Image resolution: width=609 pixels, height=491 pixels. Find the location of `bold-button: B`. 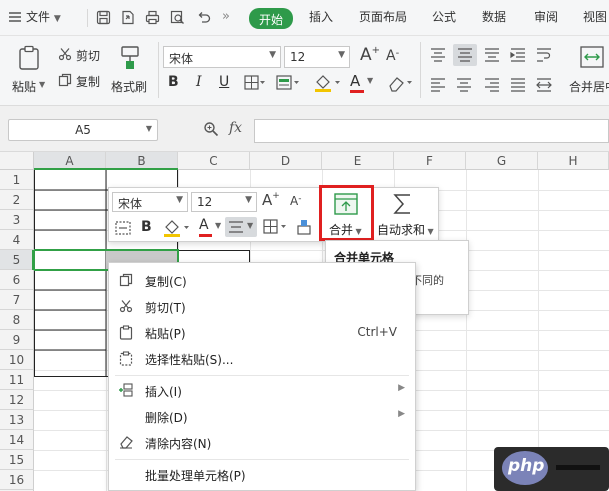

bold-button: B is located at coordinates (173, 82).